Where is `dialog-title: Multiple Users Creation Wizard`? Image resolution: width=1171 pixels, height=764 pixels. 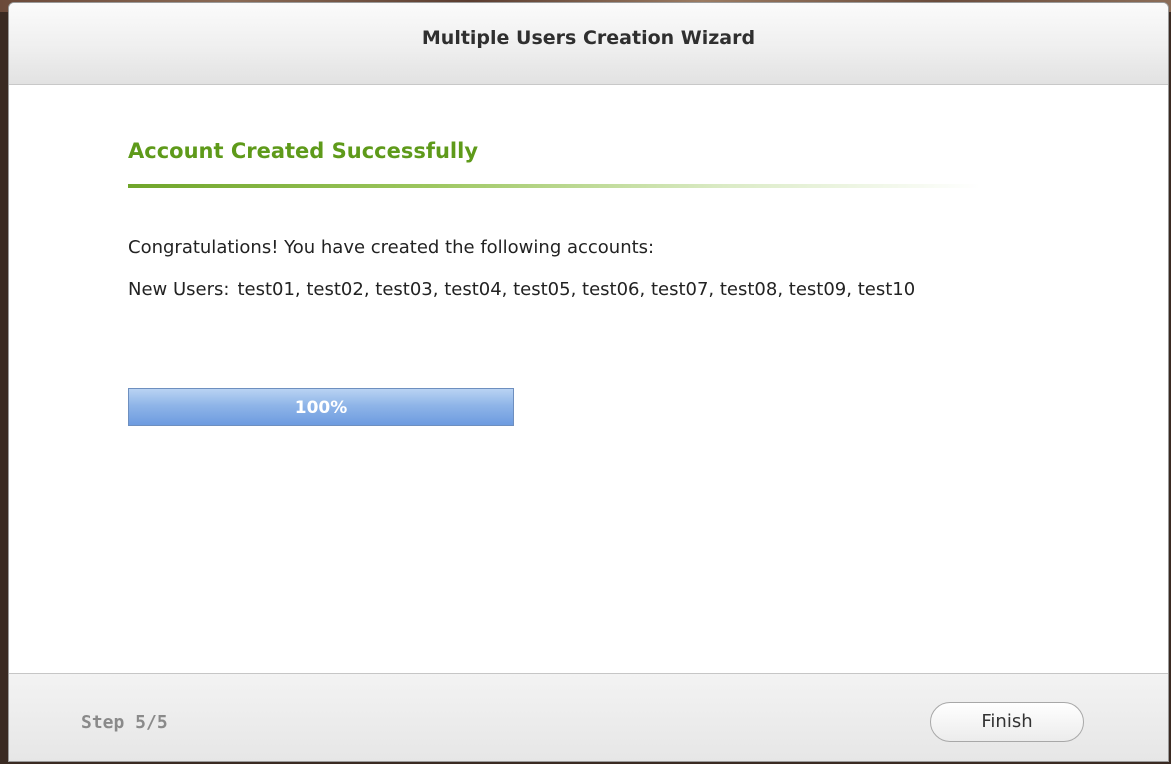
dialog-title: Multiple Users Creation Wizard is located at coordinates (588, 38).